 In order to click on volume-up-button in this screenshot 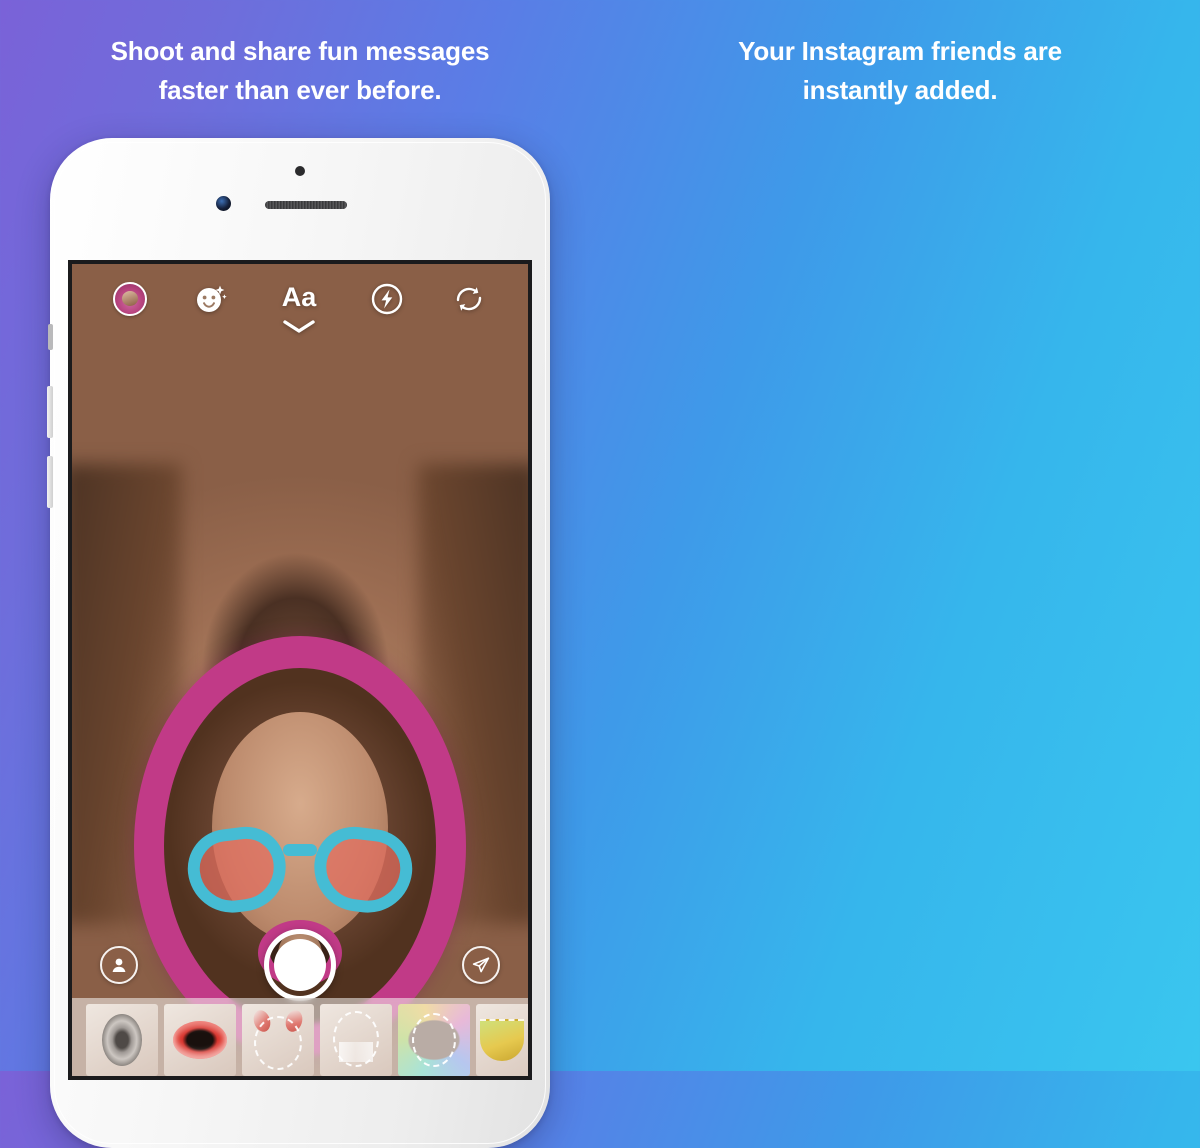, I will do `click(50, 412)`.